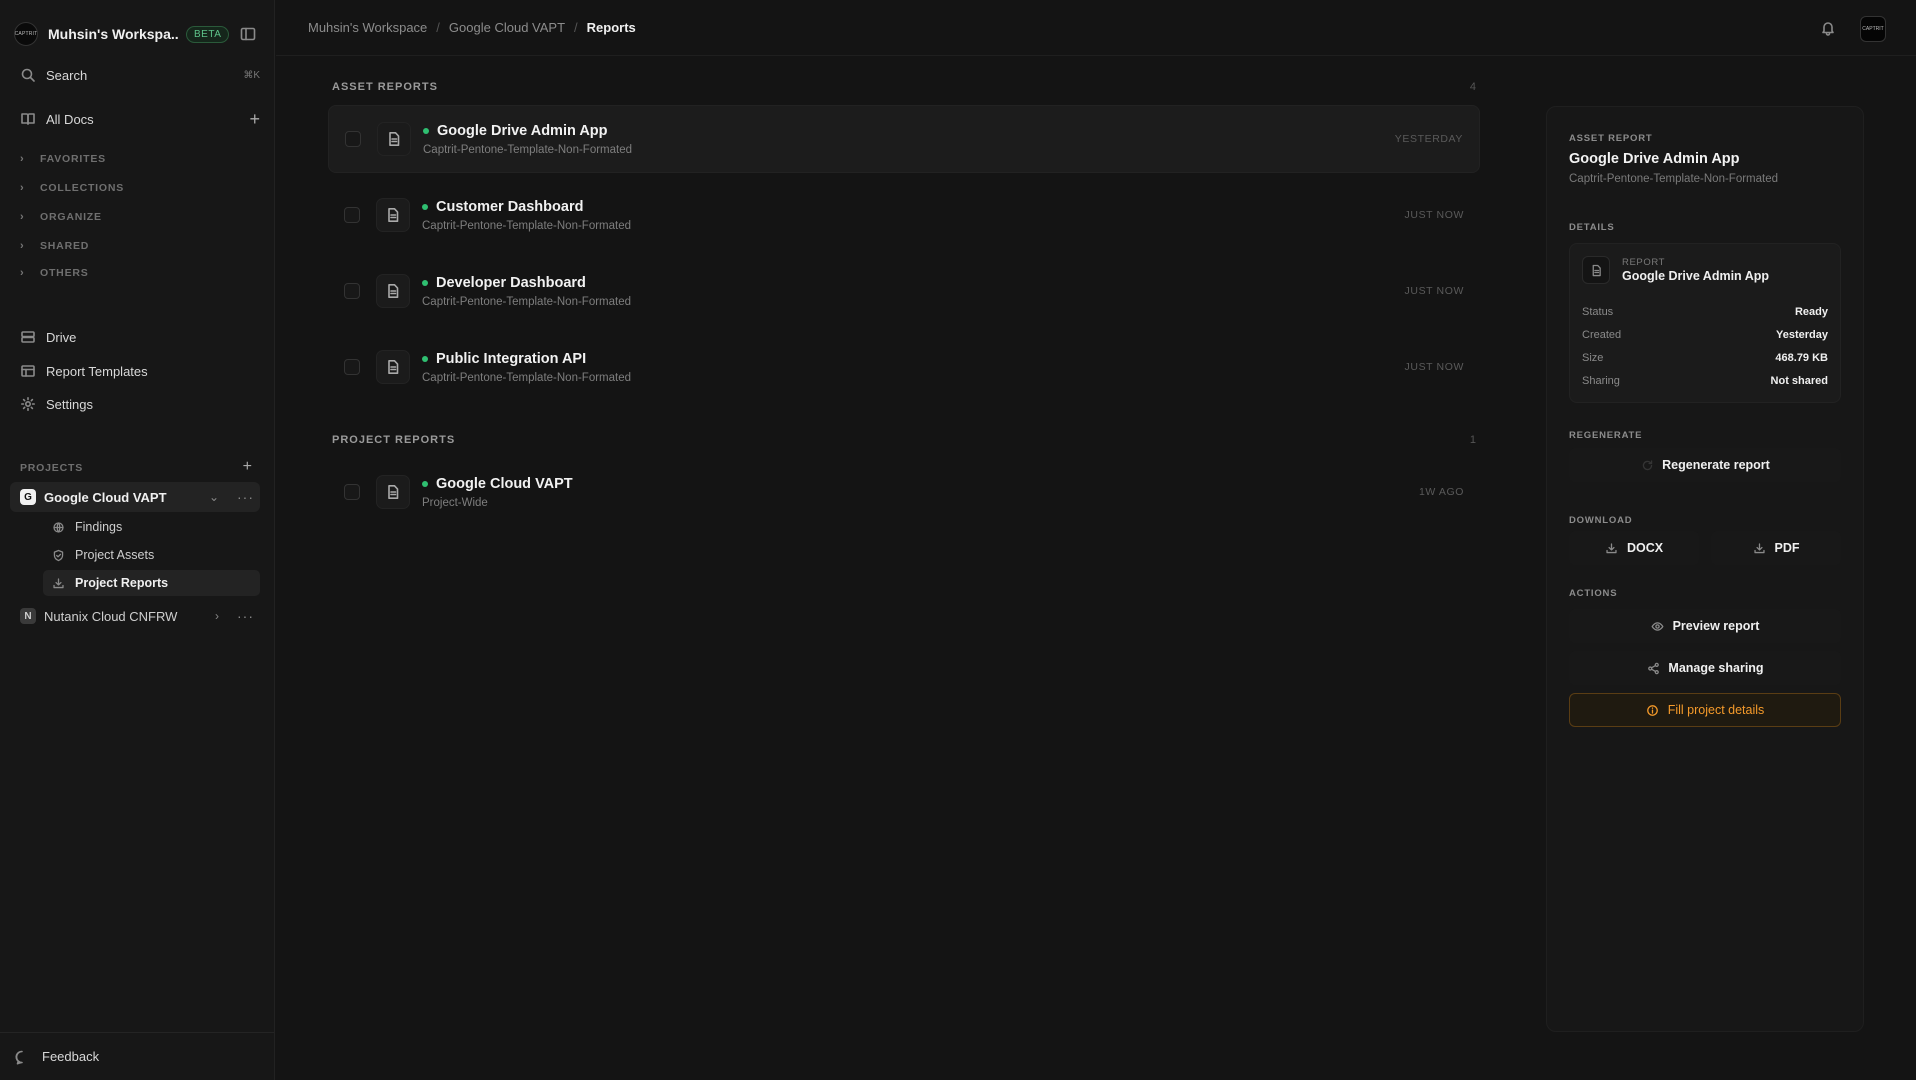  I want to click on feedback-button: Feedback, so click(137, 1056).